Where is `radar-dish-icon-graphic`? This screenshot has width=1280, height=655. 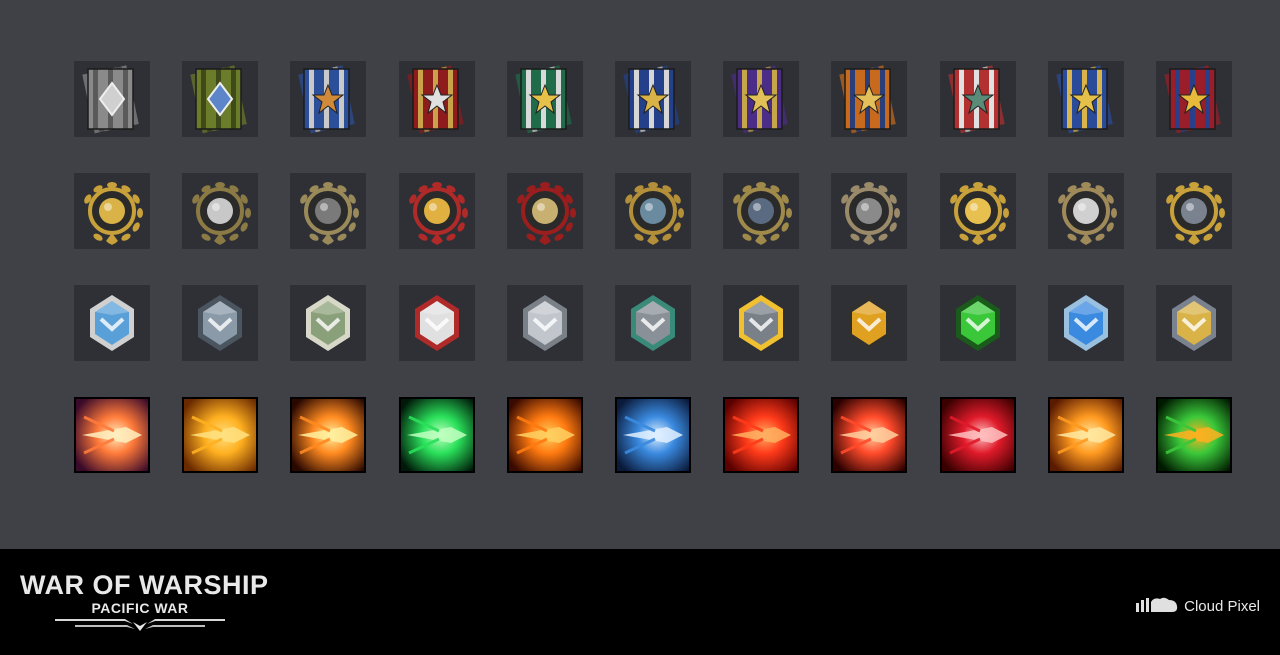 radar-dish-icon-graphic is located at coordinates (545, 323).